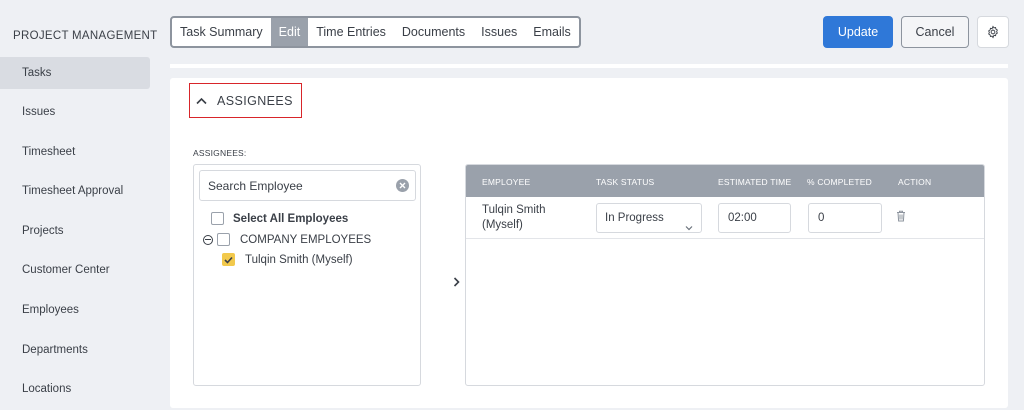 This screenshot has height=410, width=1024. What do you see at coordinates (75, 152) in the screenshot?
I see `sidebar-item-timesheet: Timesheet` at bounding box center [75, 152].